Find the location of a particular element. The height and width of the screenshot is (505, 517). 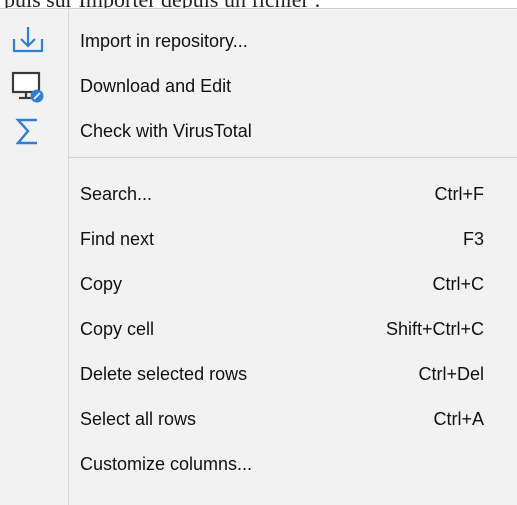

menu-item-search: Search... Ctrl+F is located at coordinates (258, 194).